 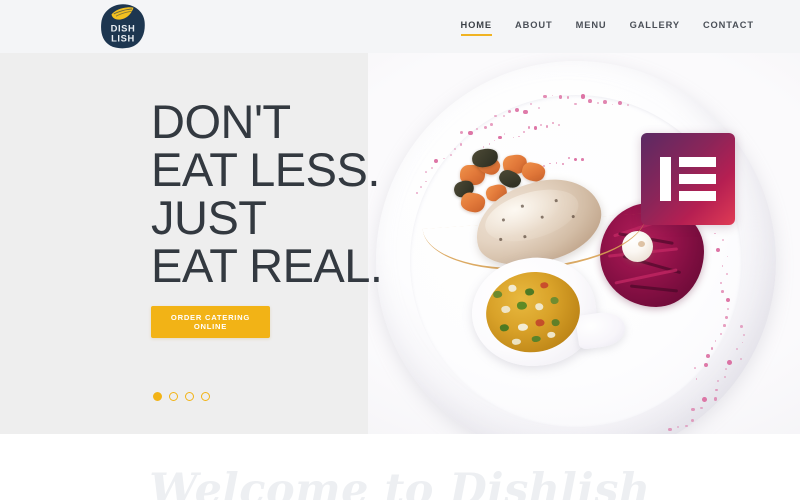 I want to click on welcome-section: Welcome to Dishlish, so click(x=400, y=467).